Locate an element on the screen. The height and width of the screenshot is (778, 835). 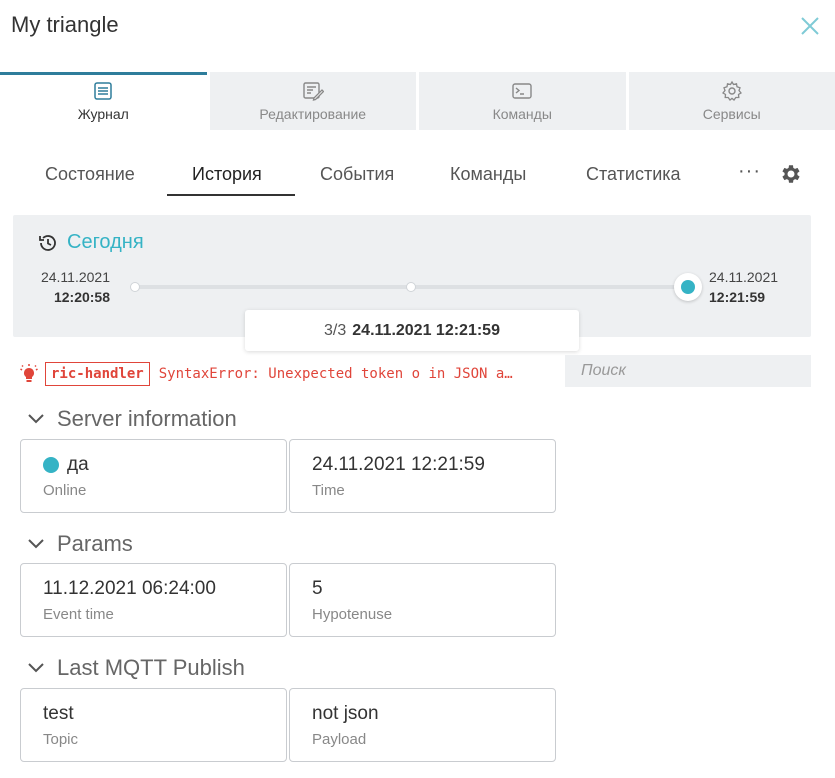
panel-header: My triangle is located at coordinates (417, 28).